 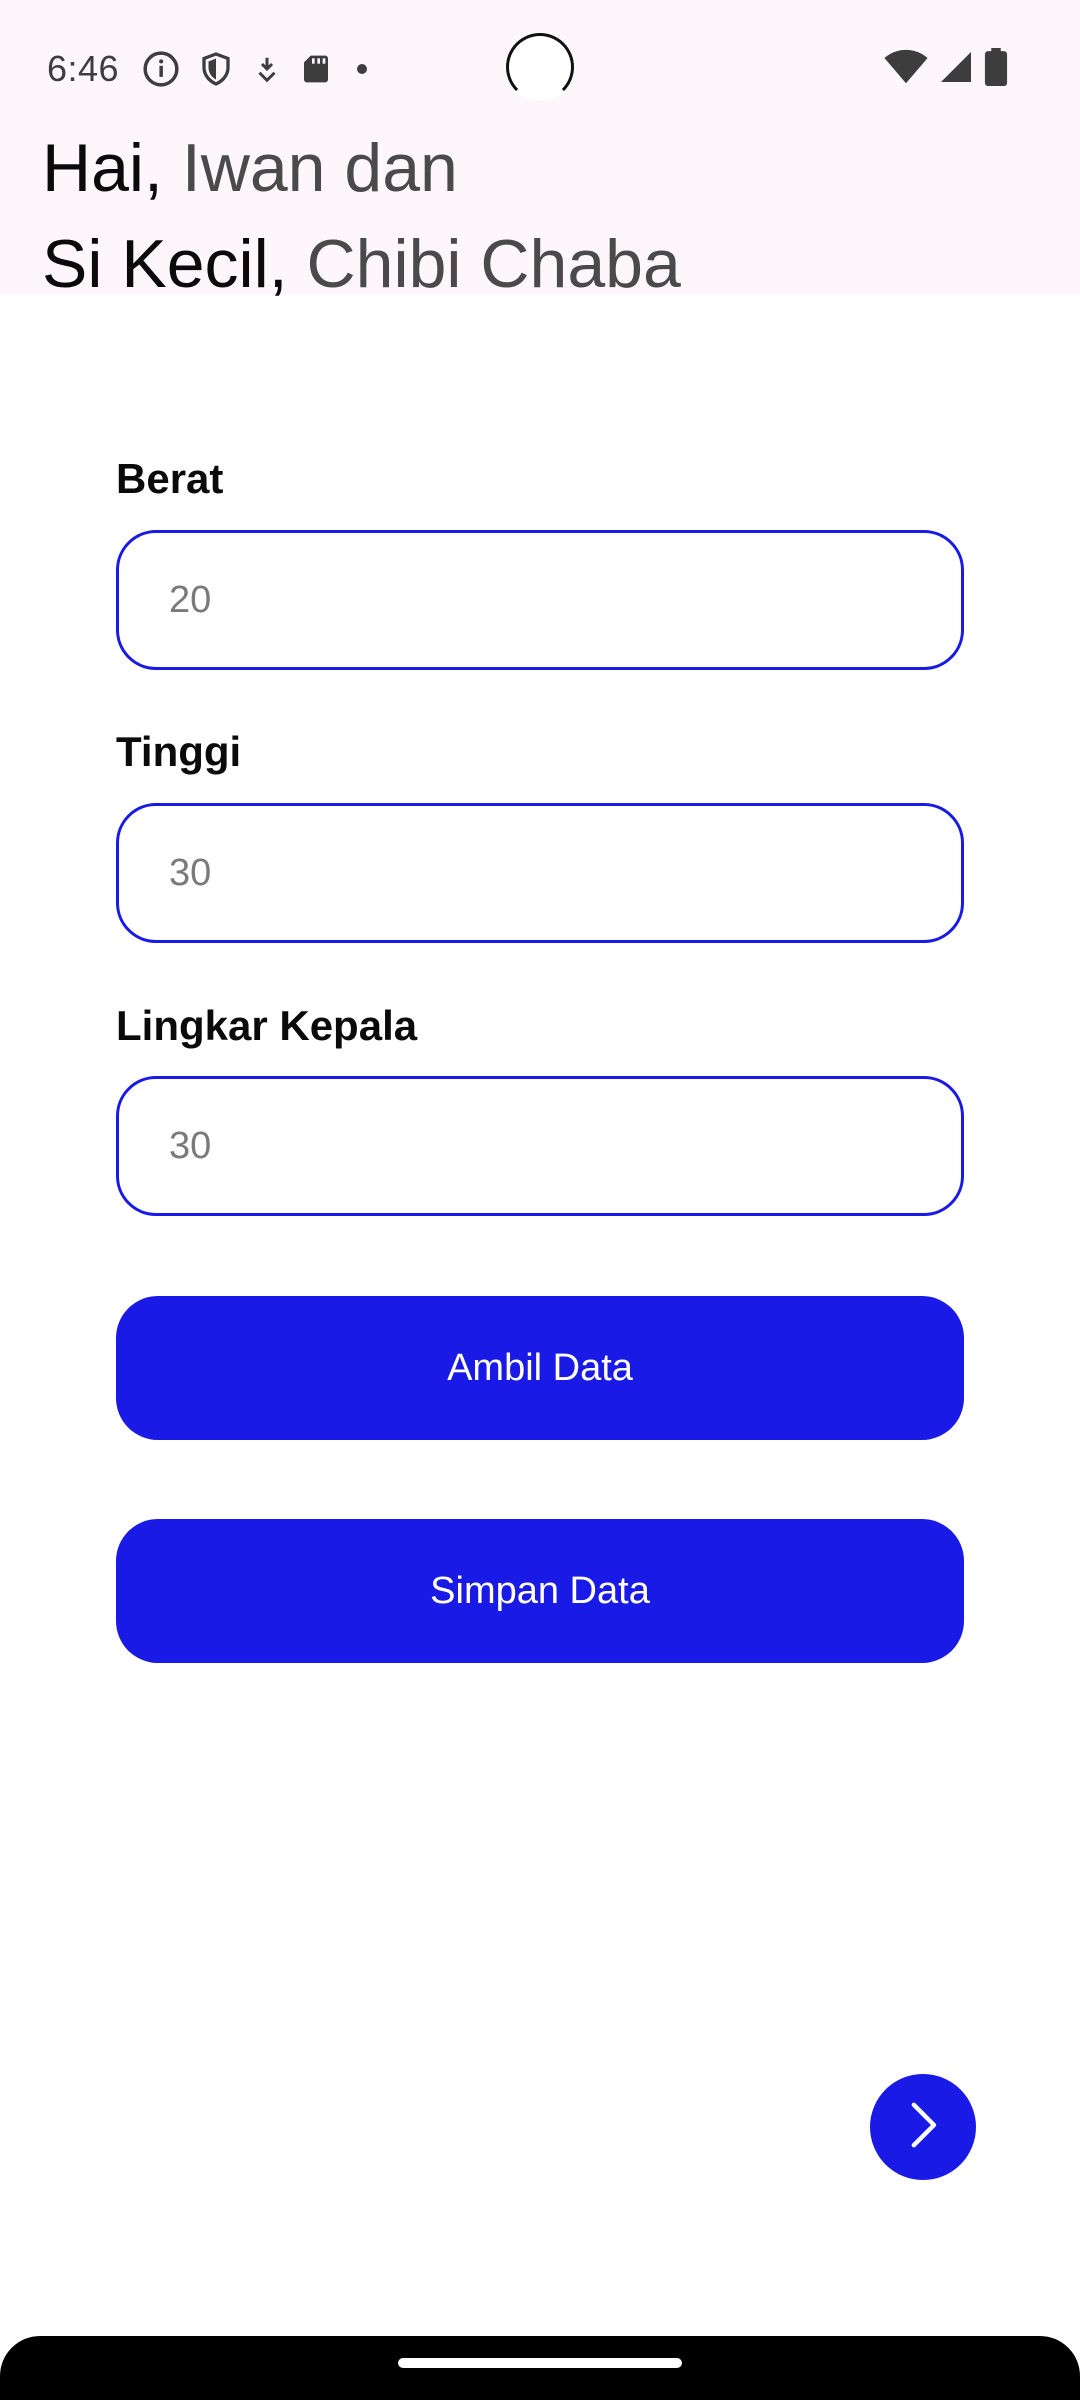 What do you see at coordinates (996, 69) in the screenshot?
I see `battery-icon` at bounding box center [996, 69].